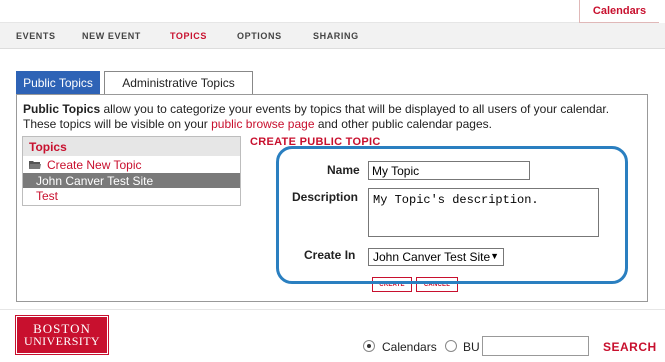 The height and width of the screenshot is (362, 665). I want to click on tab-administrative-topics: Administrative Topics, so click(178, 82).